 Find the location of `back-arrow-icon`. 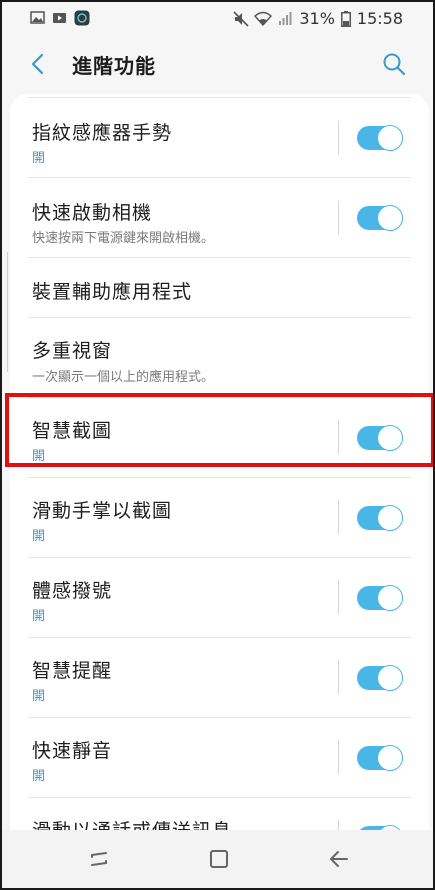

back-arrow-icon is located at coordinates (339, 859).